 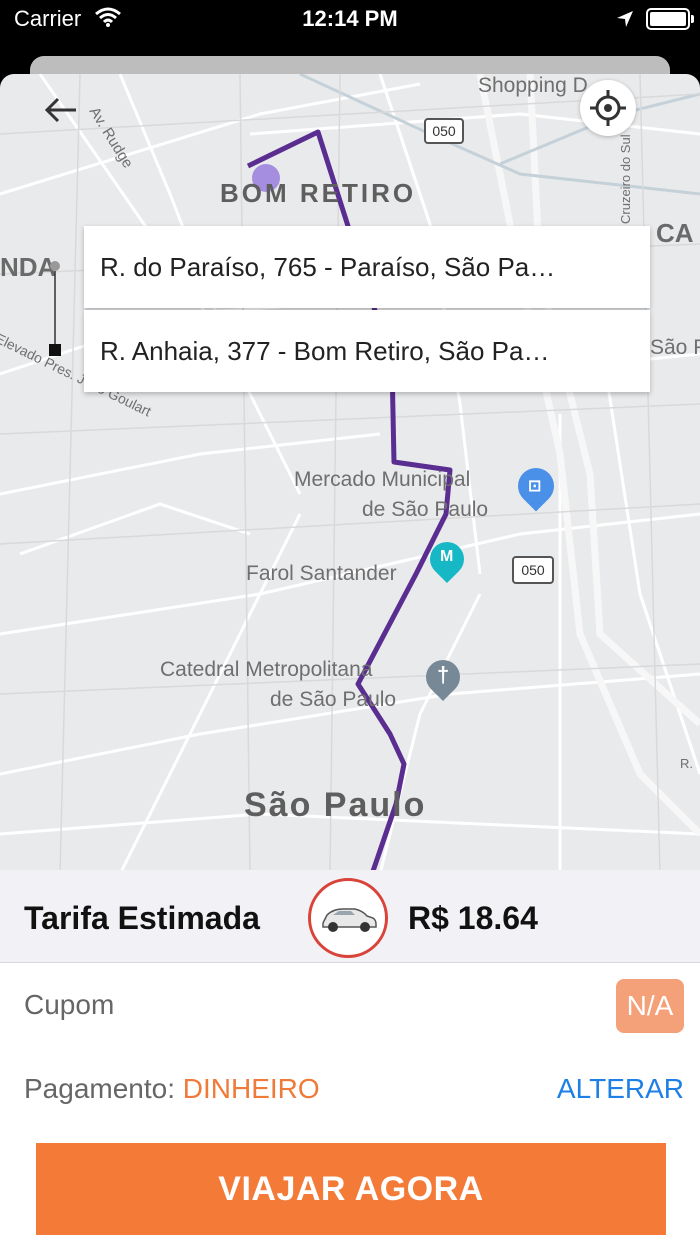 What do you see at coordinates (625, 21) in the screenshot?
I see `location-arrow-icon` at bounding box center [625, 21].